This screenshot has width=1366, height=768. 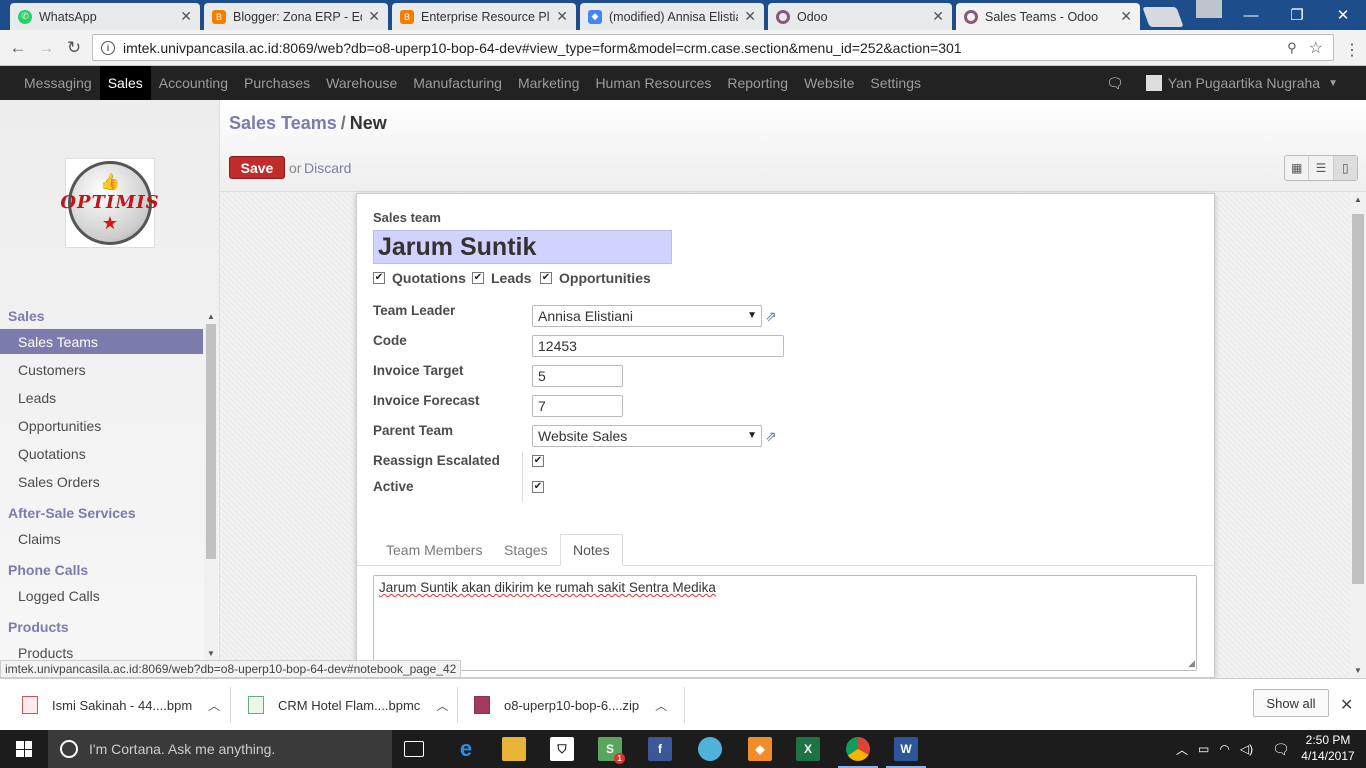 What do you see at coordinates (526, 550) in the screenshot?
I see `tab-stages: Stages` at bounding box center [526, 550].